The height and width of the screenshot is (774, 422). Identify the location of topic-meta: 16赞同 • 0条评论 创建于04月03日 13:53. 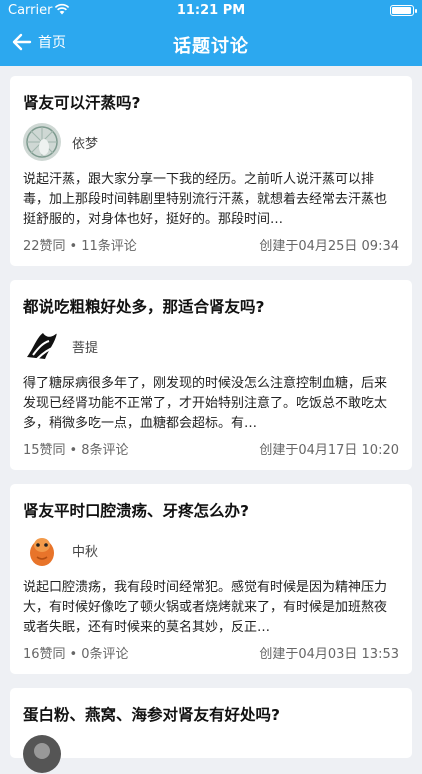
(211, 652).